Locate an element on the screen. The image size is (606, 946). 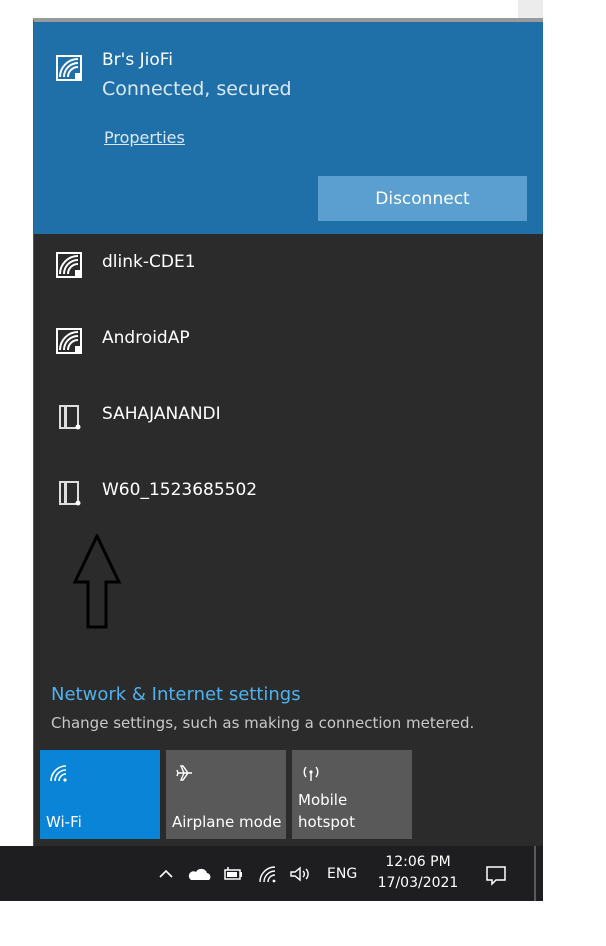
chevron-up-icon is located at coordinates (166, 874).